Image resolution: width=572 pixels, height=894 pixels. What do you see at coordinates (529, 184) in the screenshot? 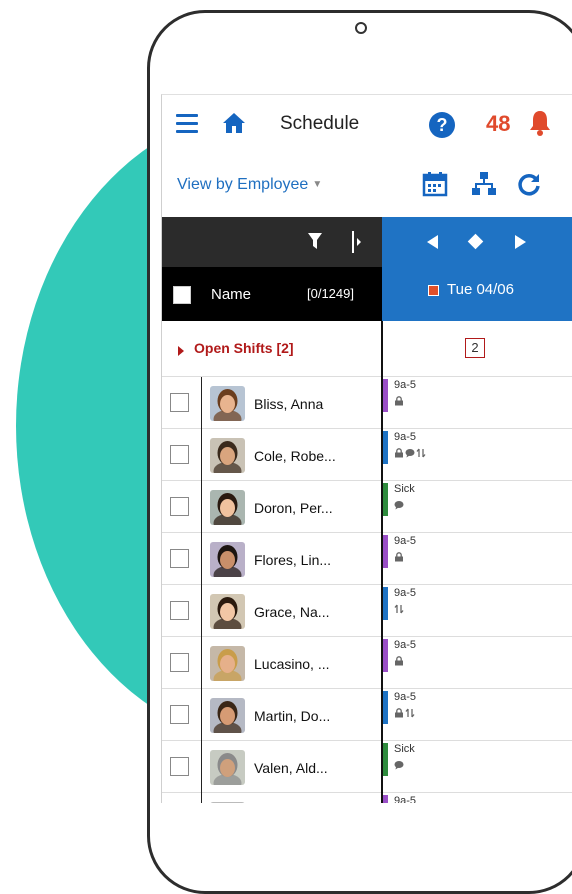
I see `refresh-icon` at bounding box center [529, 184].